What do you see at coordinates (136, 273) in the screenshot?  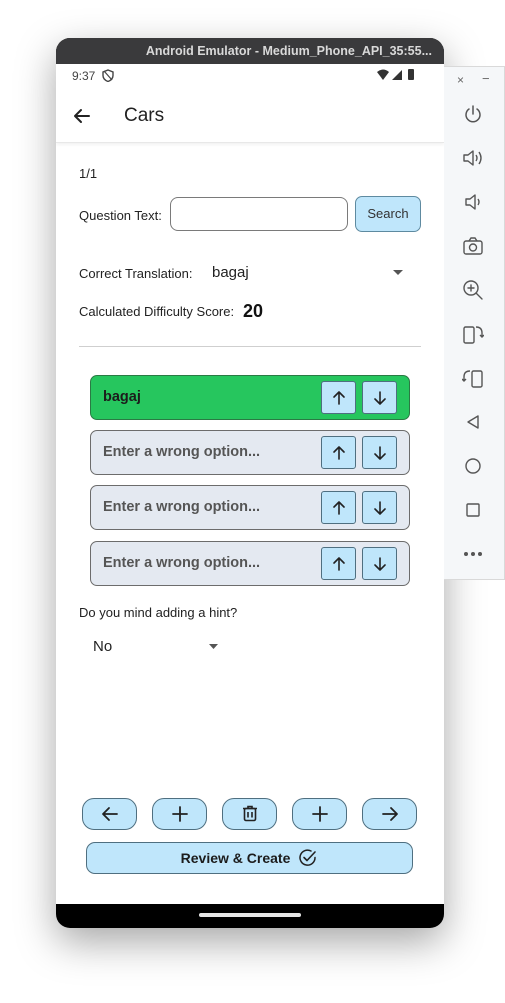 I see `correct-translation-label: Correct Translation:` at bounding box center [136, 273].